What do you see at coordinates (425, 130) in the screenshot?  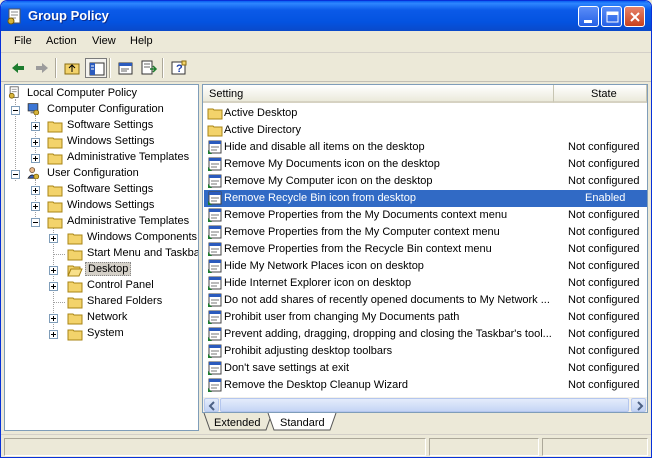 I see `setting-row: Active Directory` at bounding box center [425, 130].